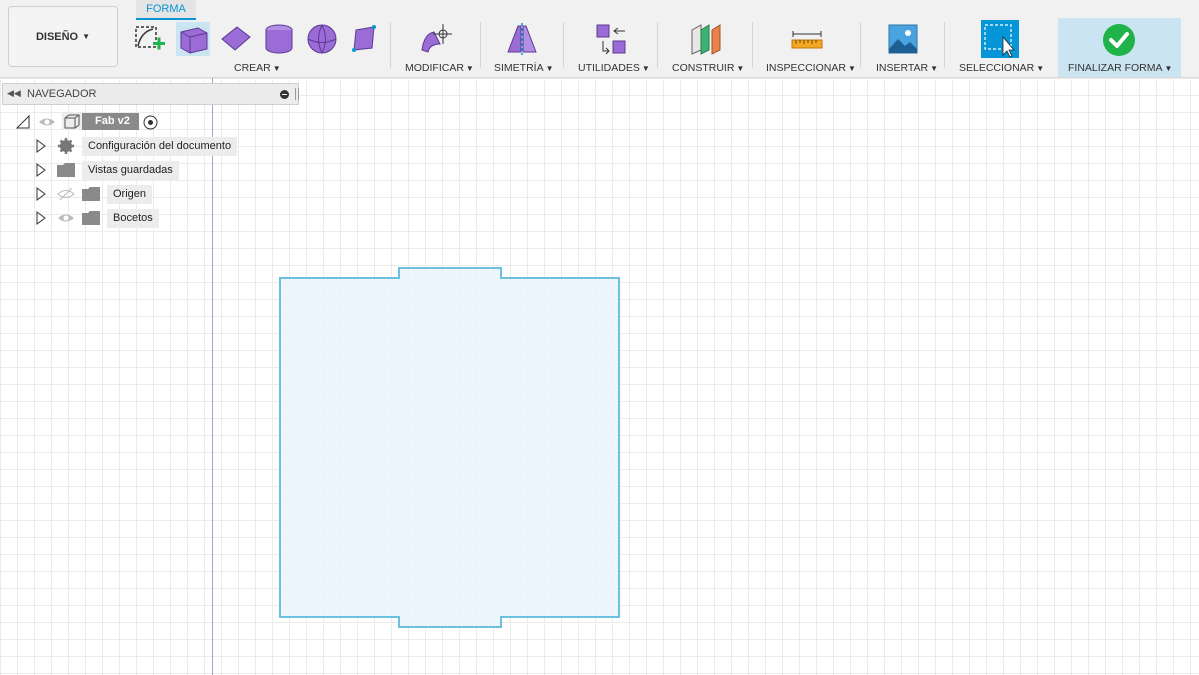 The height and width of the screenshot is (675, 1199). I want to click on navigator-panel: ◀◀ NAVEGADOR, so click(150, 94).